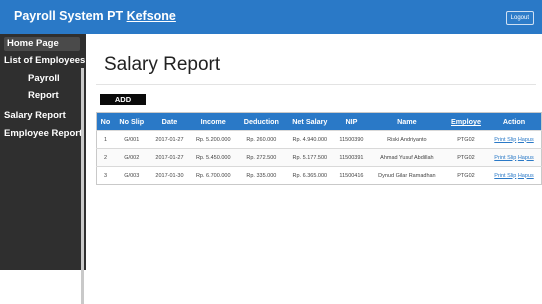 The image size is (542, 304). I want to click on cell-name: Dynud Gilar Ramadhan, so click(406, 175).